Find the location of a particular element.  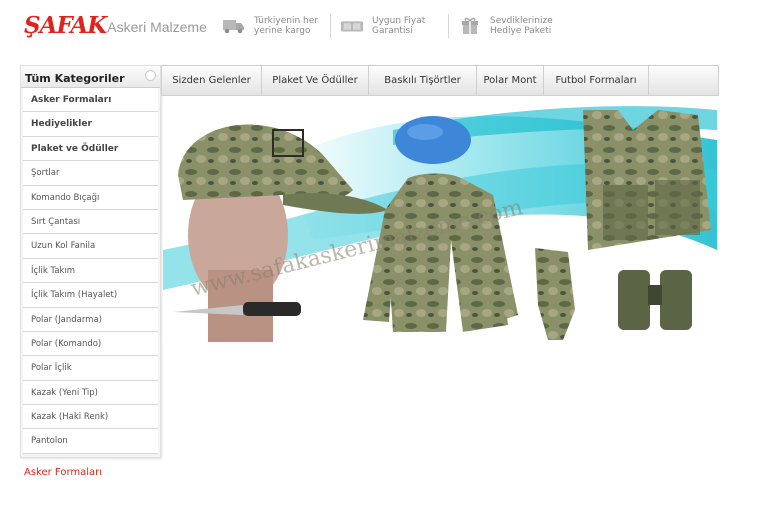

sidebar-item: İçlik Takım is located at coordinates (90, 271).